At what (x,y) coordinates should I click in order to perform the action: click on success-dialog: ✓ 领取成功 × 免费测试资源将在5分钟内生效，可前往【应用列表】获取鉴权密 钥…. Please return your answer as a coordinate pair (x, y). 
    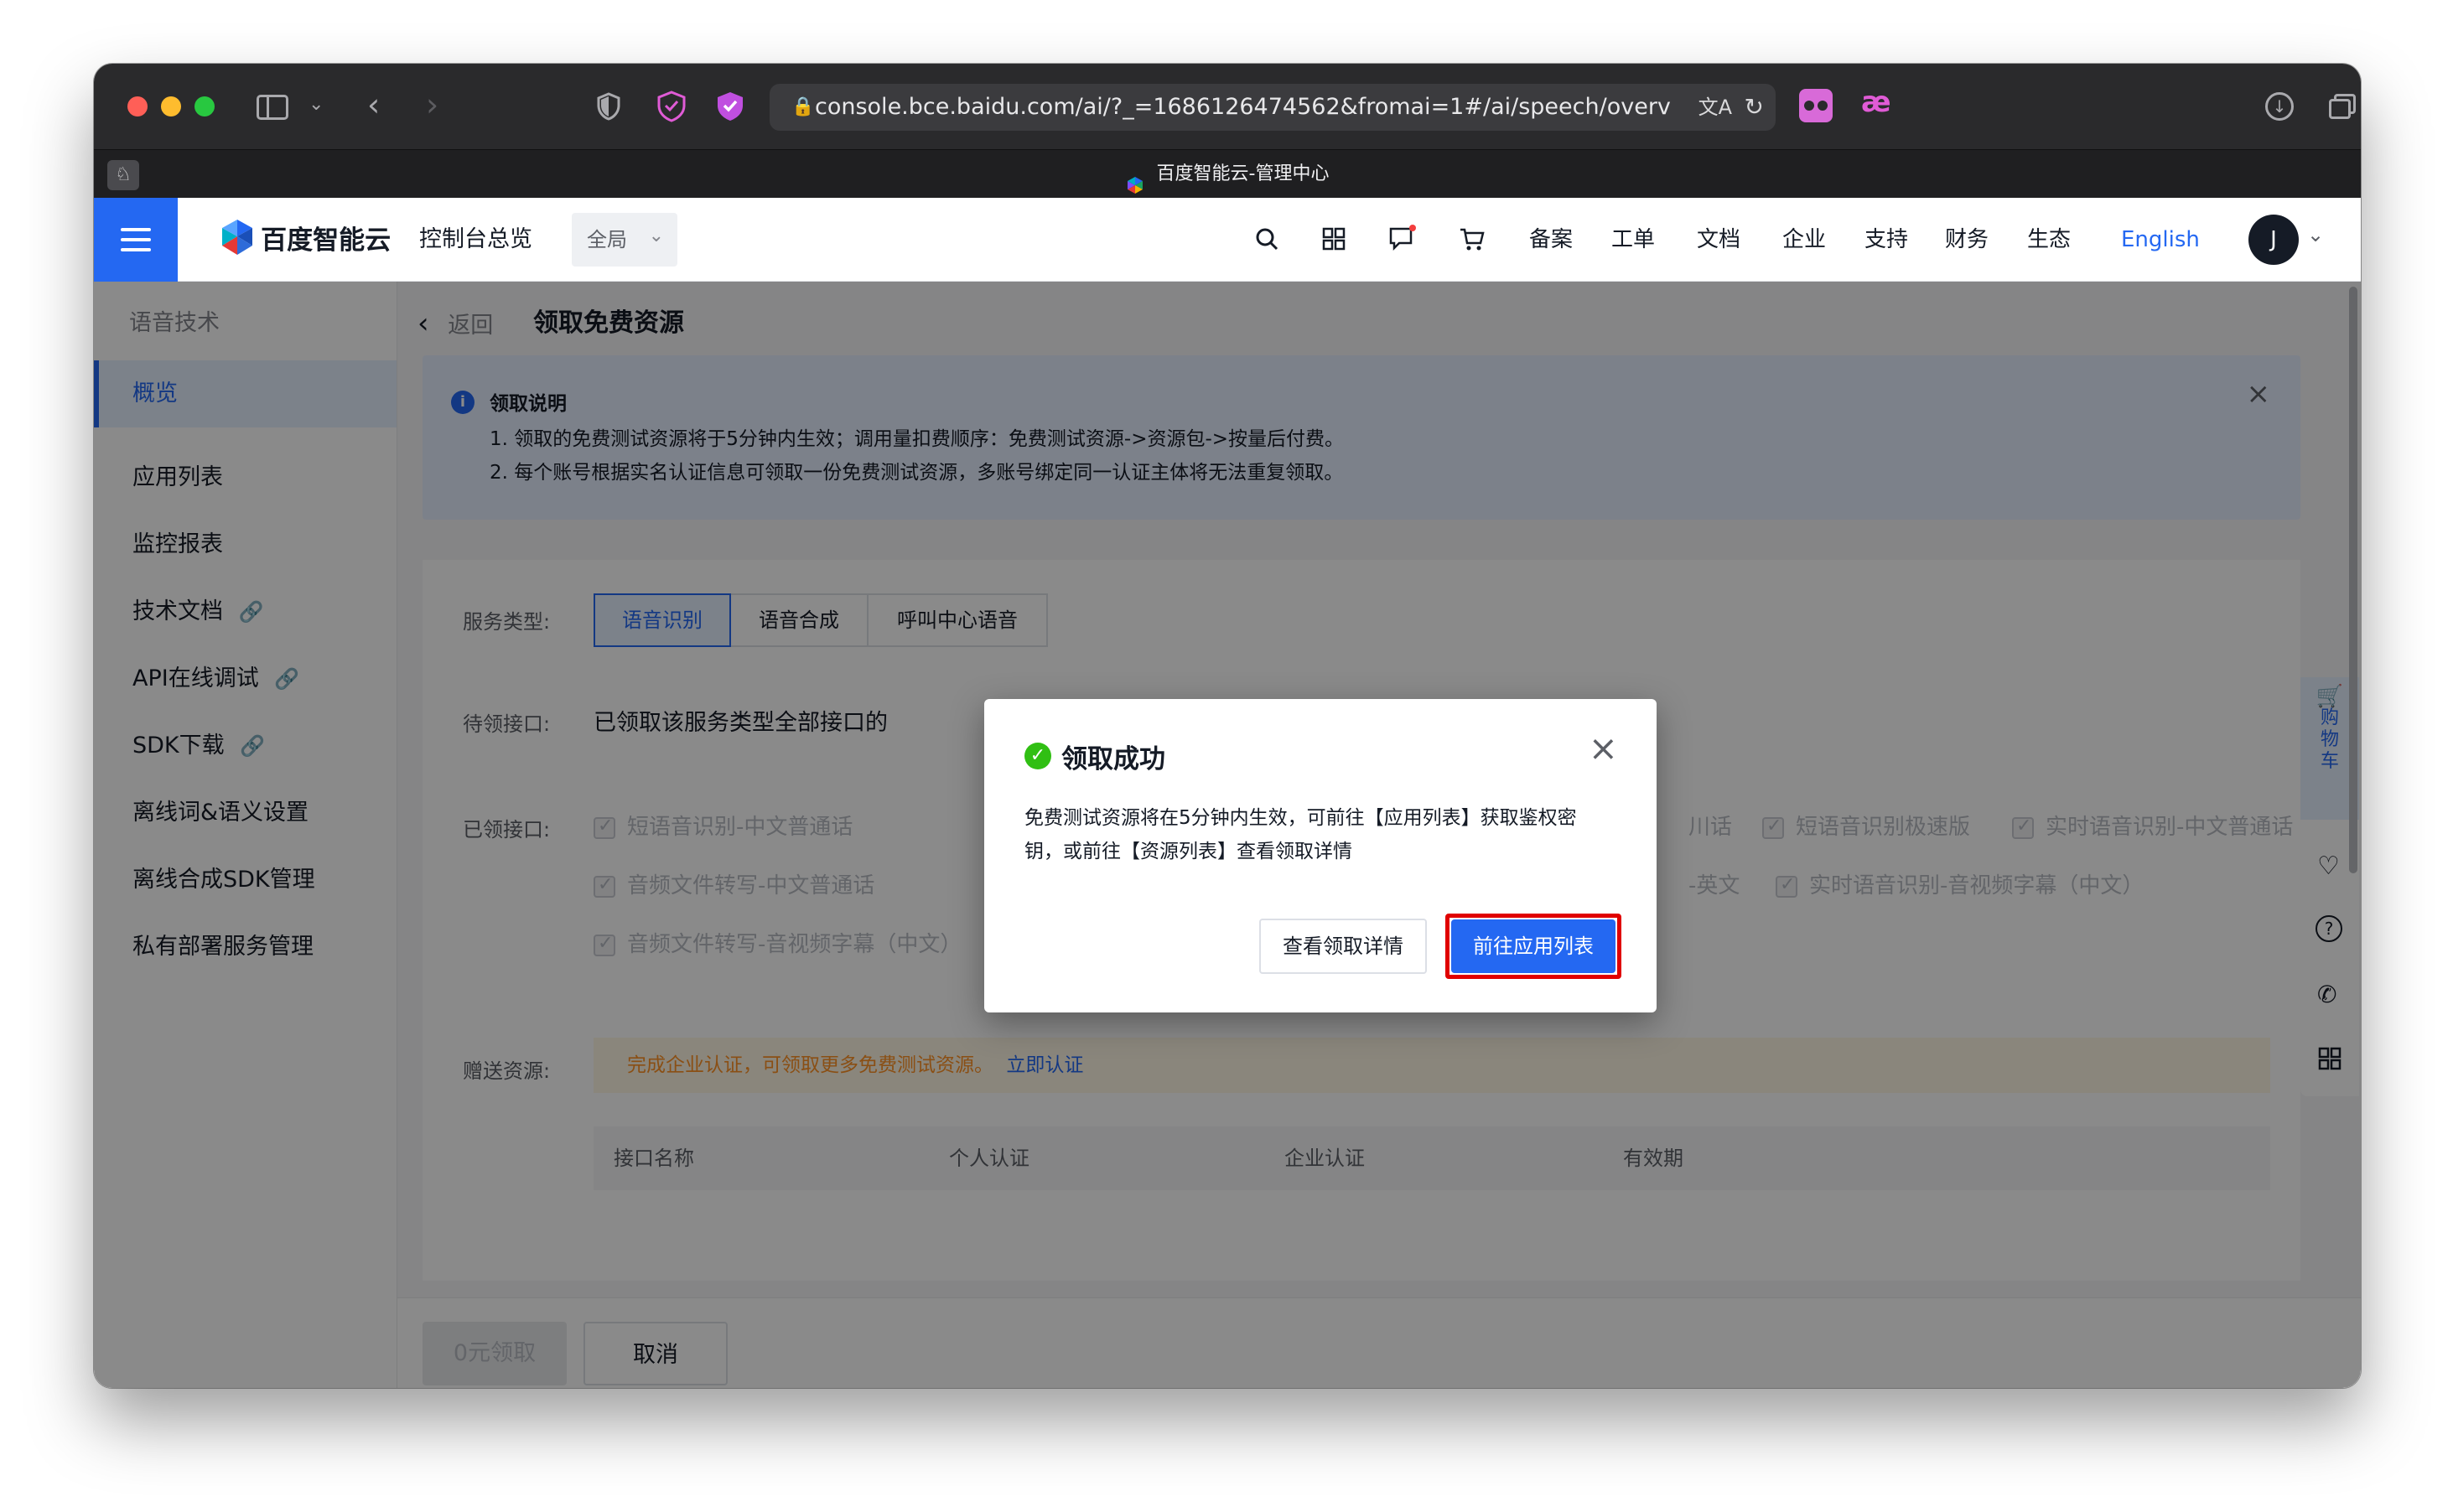
    Looking at the image, I should click on (1320, 855).